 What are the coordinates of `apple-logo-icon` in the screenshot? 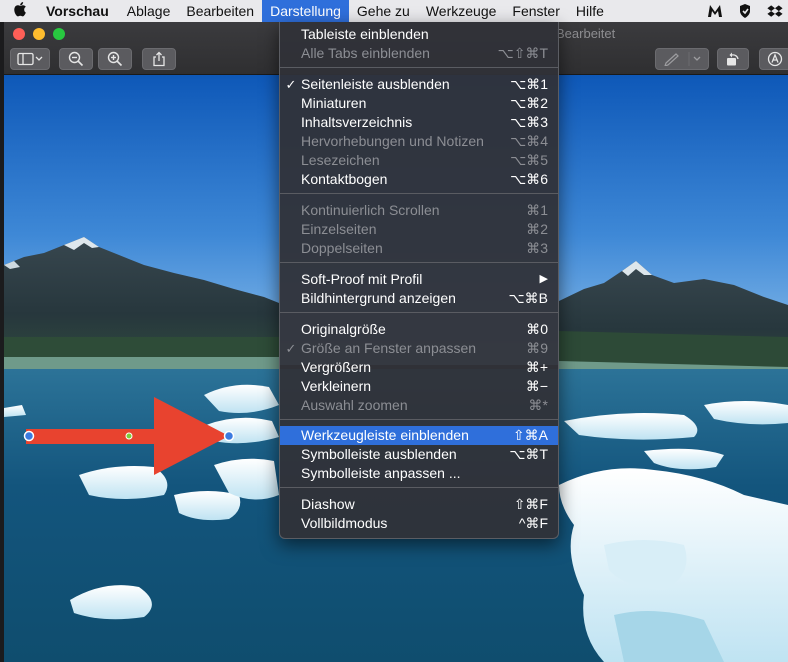 It's located at (20, 11).